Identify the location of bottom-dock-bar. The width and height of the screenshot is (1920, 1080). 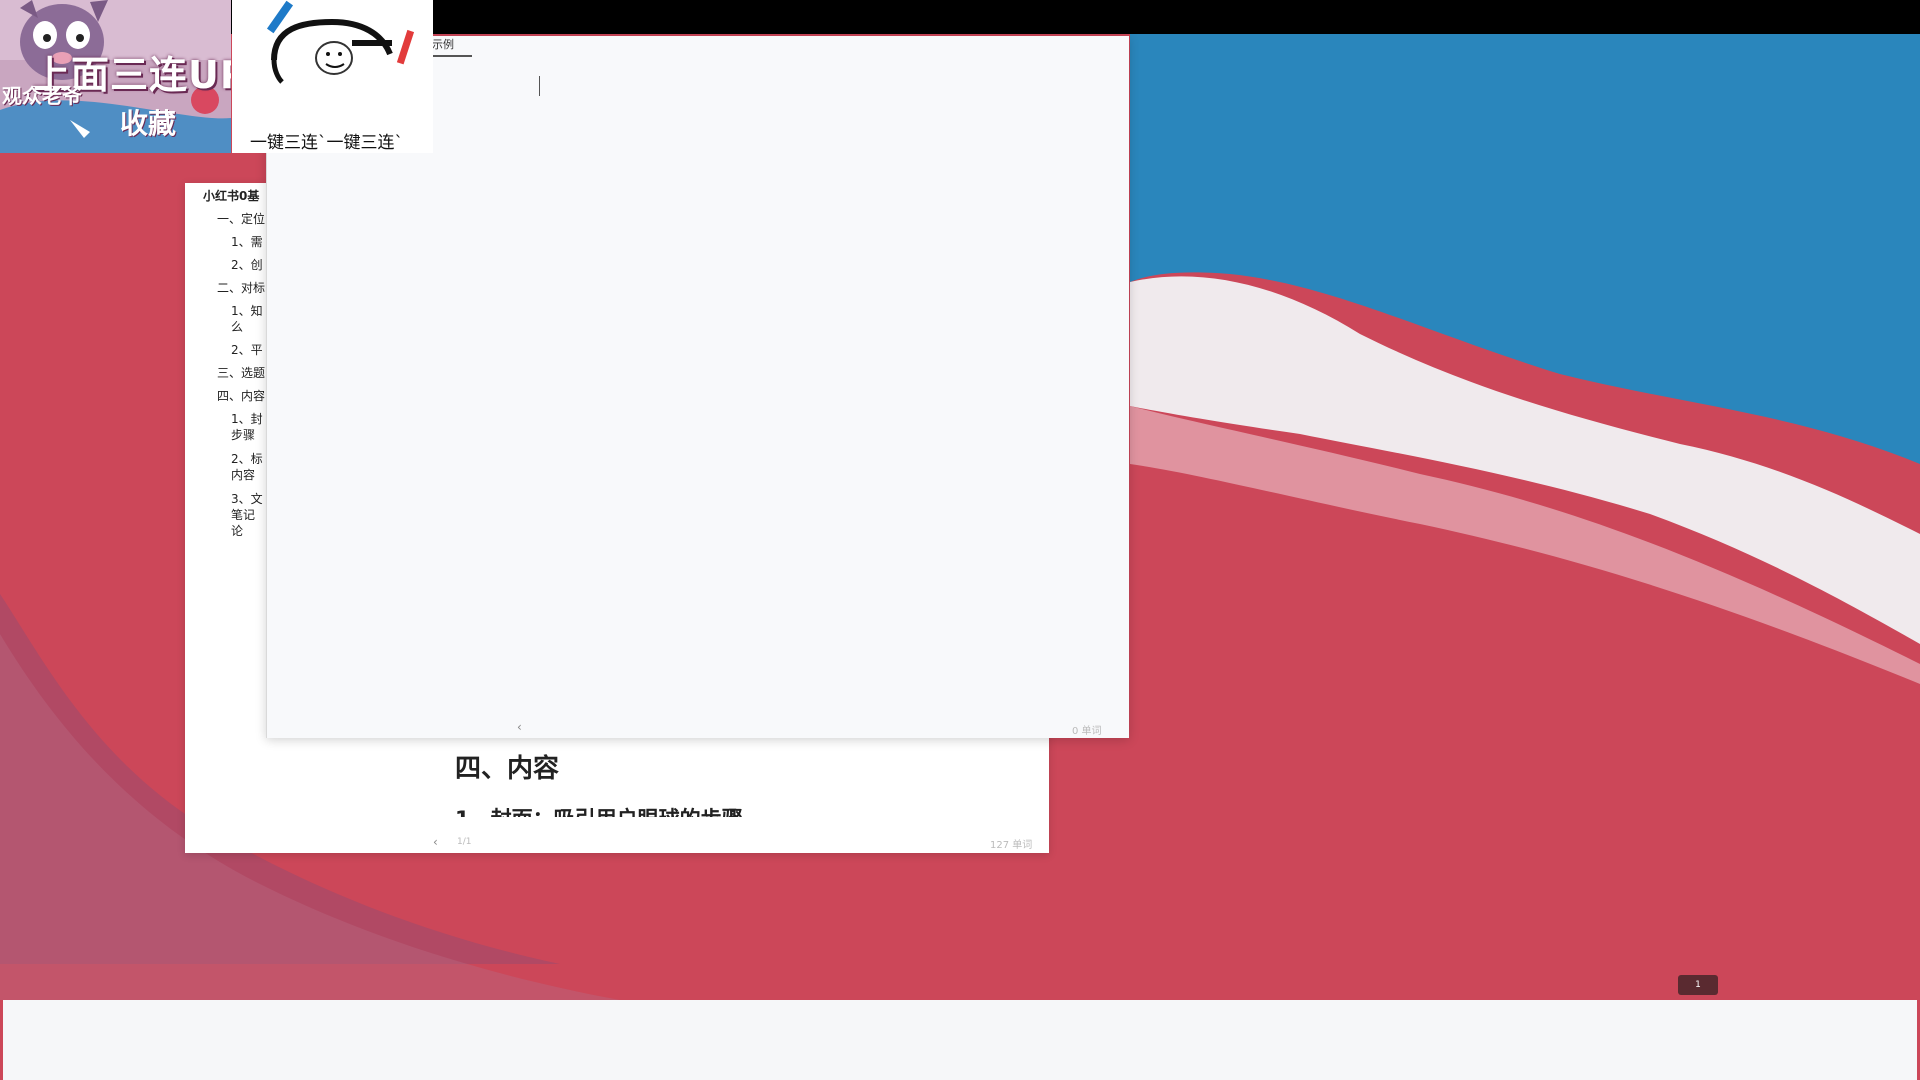
(960, 1040).